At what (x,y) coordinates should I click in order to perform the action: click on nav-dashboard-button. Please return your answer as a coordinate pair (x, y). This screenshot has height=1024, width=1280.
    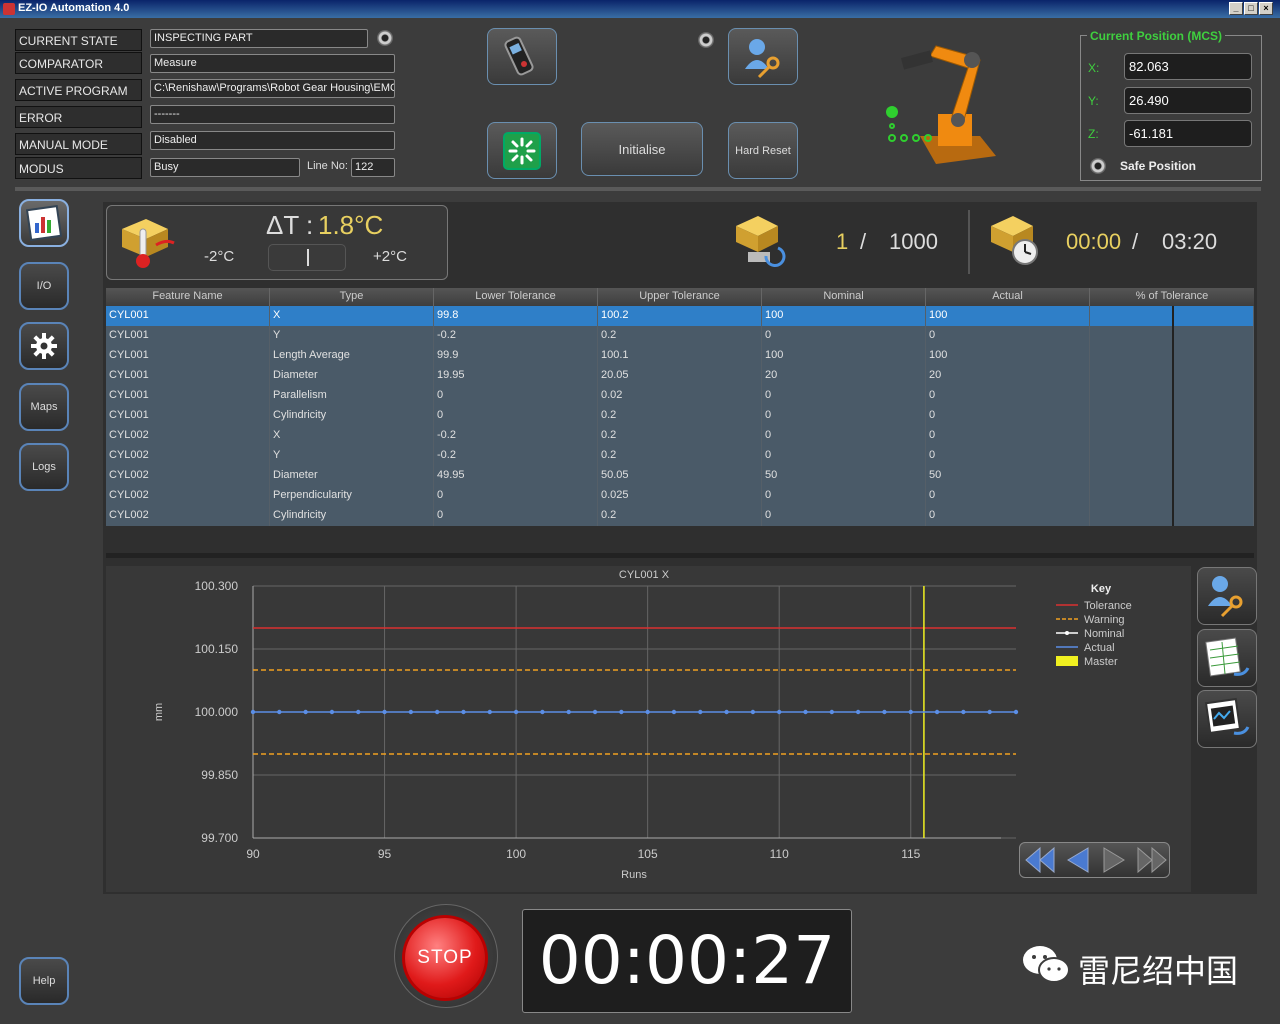
    Looking at the image, I should click on (44, 223).